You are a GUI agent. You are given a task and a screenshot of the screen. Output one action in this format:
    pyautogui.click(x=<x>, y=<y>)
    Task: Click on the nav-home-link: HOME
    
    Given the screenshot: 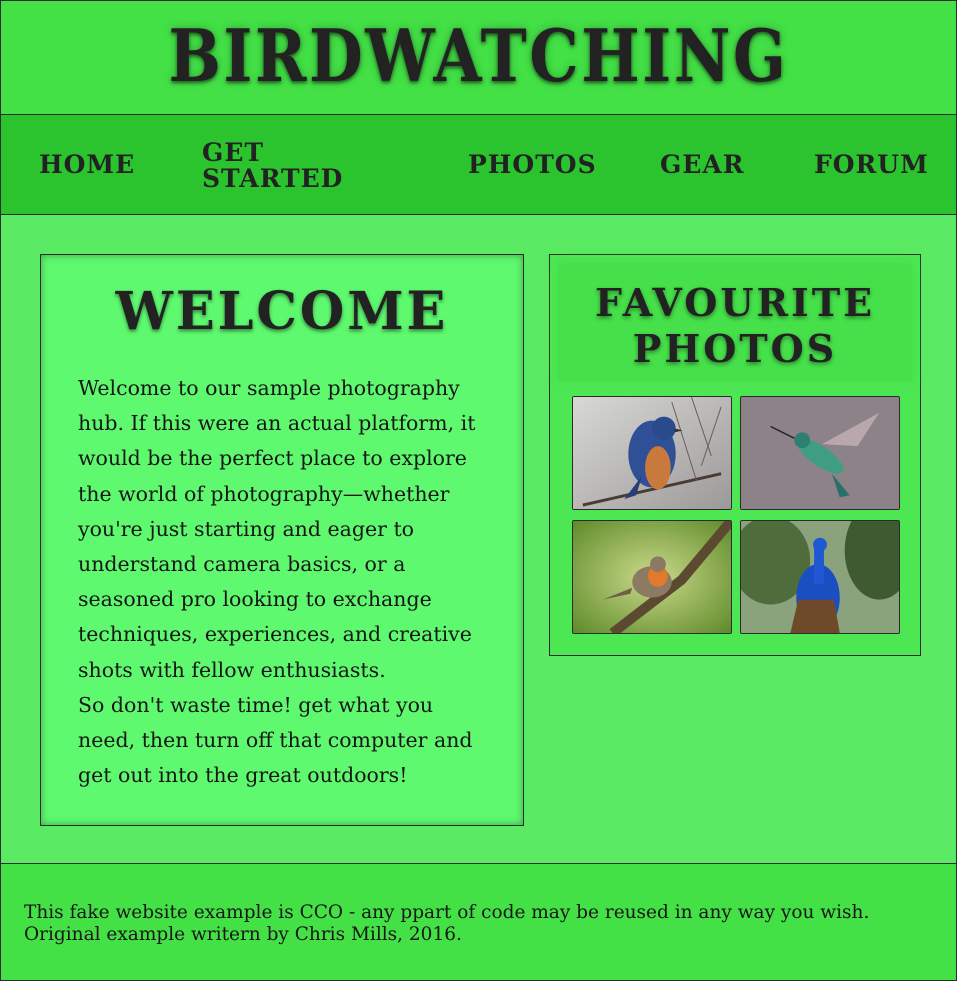 What is the action you would take?
    pyautogui.click(x=87, y=165)
    